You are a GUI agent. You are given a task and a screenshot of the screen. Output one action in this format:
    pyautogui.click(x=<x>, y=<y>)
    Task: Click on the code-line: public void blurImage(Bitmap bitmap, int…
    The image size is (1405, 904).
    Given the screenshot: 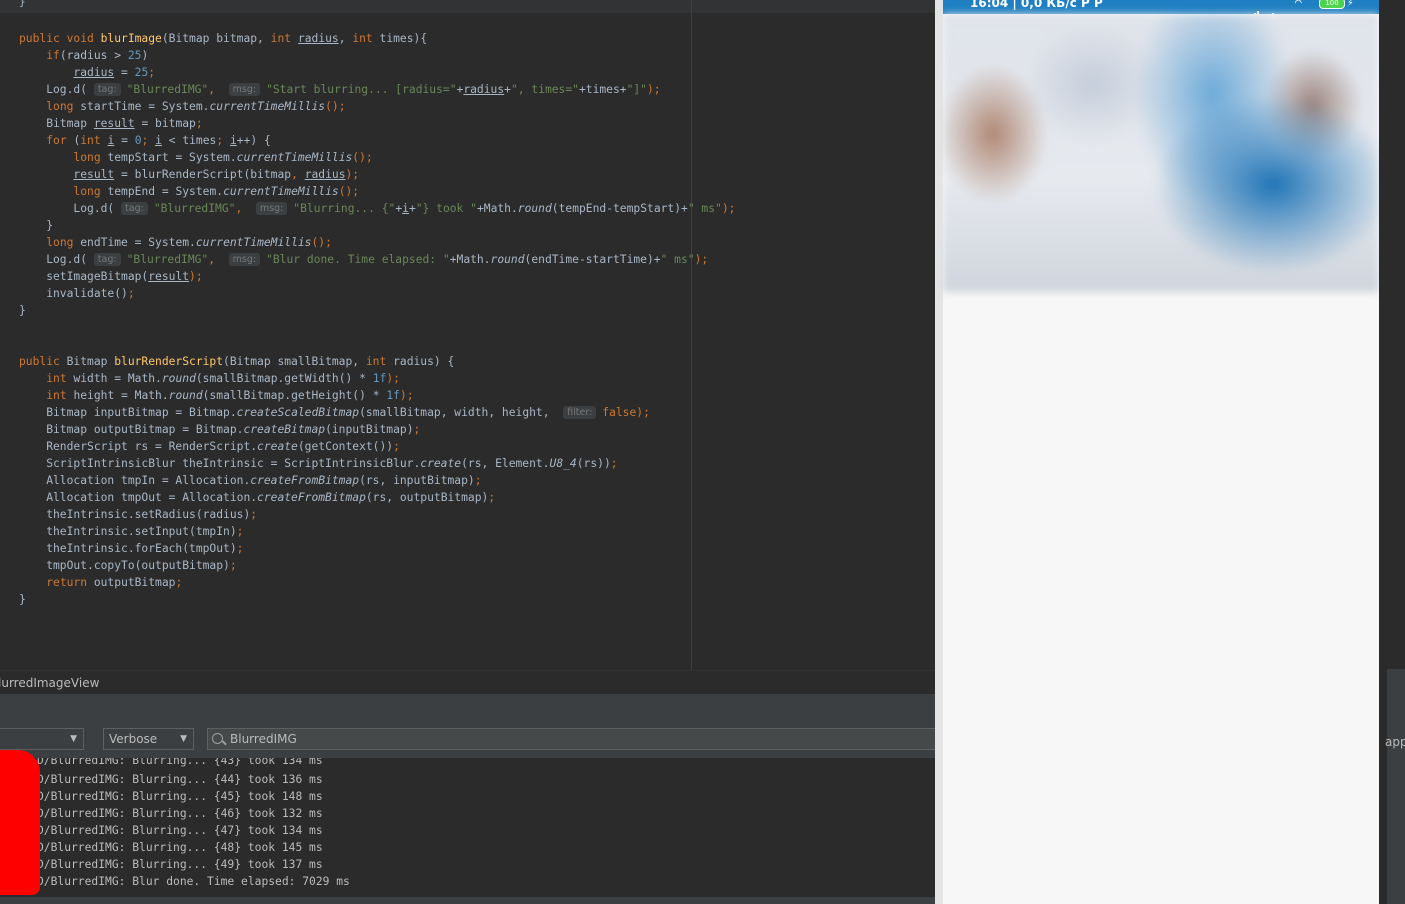 What is the action you would take?
    pyautogui.click(x=223, y=38)
    